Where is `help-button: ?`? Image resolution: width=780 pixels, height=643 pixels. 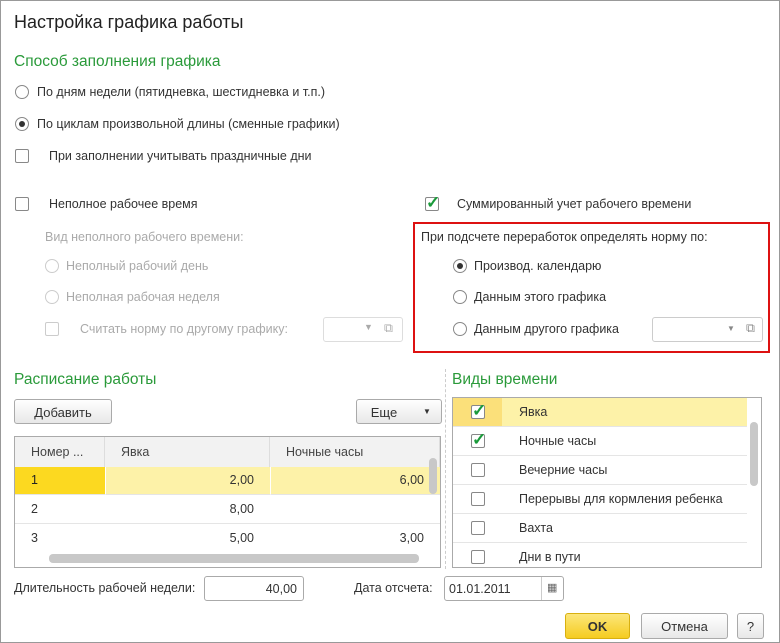 help-button: ? is located at coordinates (750, 626).